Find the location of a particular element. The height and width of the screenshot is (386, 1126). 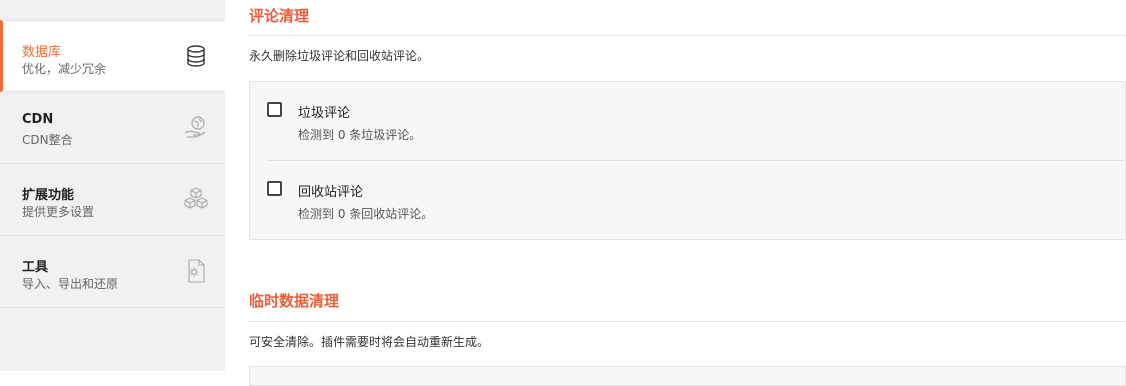

sidebar-item-subtitle: CDN整合 is located at coordinates (47, 140).